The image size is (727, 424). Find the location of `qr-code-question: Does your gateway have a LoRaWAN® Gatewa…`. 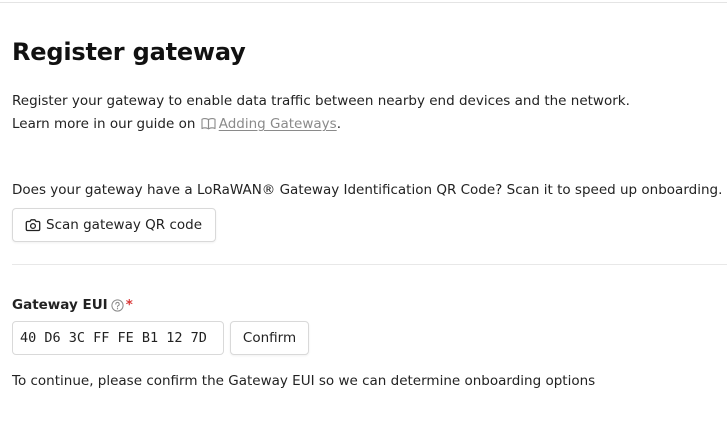

qr-code-question: Does your gateway have a LoRaWAN® Gatewa… is located at coordinates (367, 190).